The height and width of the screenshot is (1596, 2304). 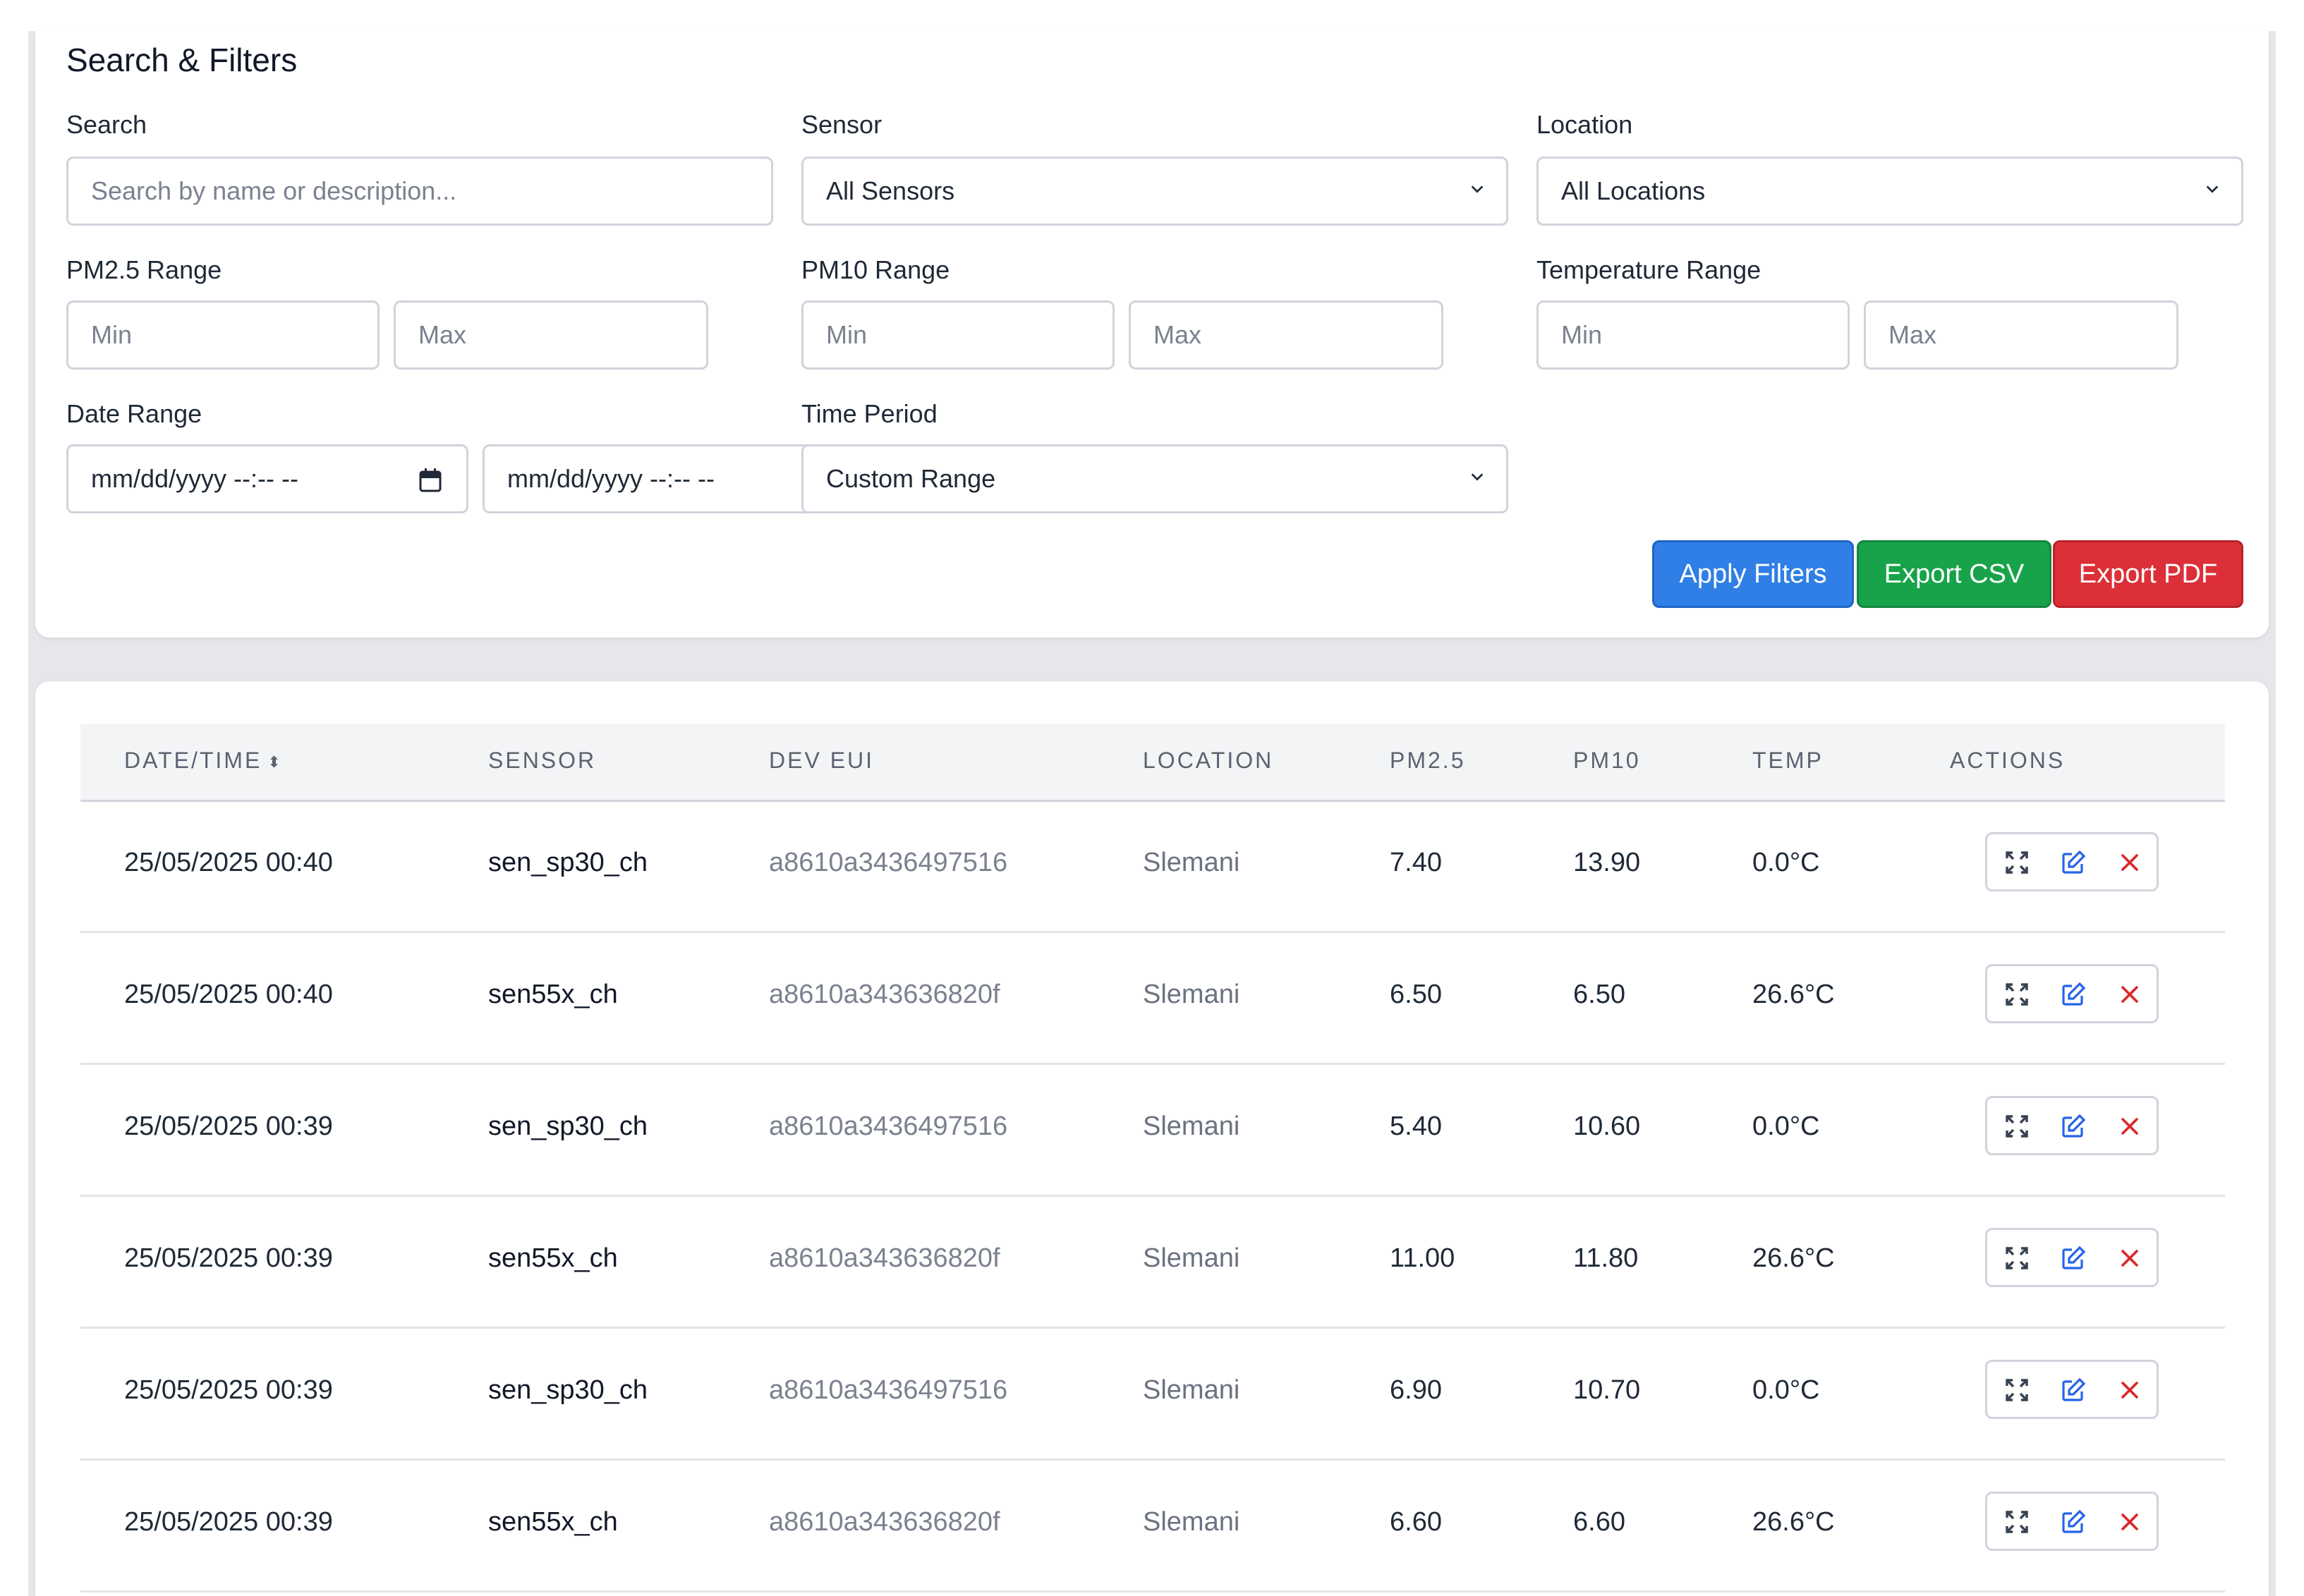 What do you see at coordinates (193, 760) in the screenshot?
I see `header-datetime-label: DATE/TIME` at bounding box center [193, 760].